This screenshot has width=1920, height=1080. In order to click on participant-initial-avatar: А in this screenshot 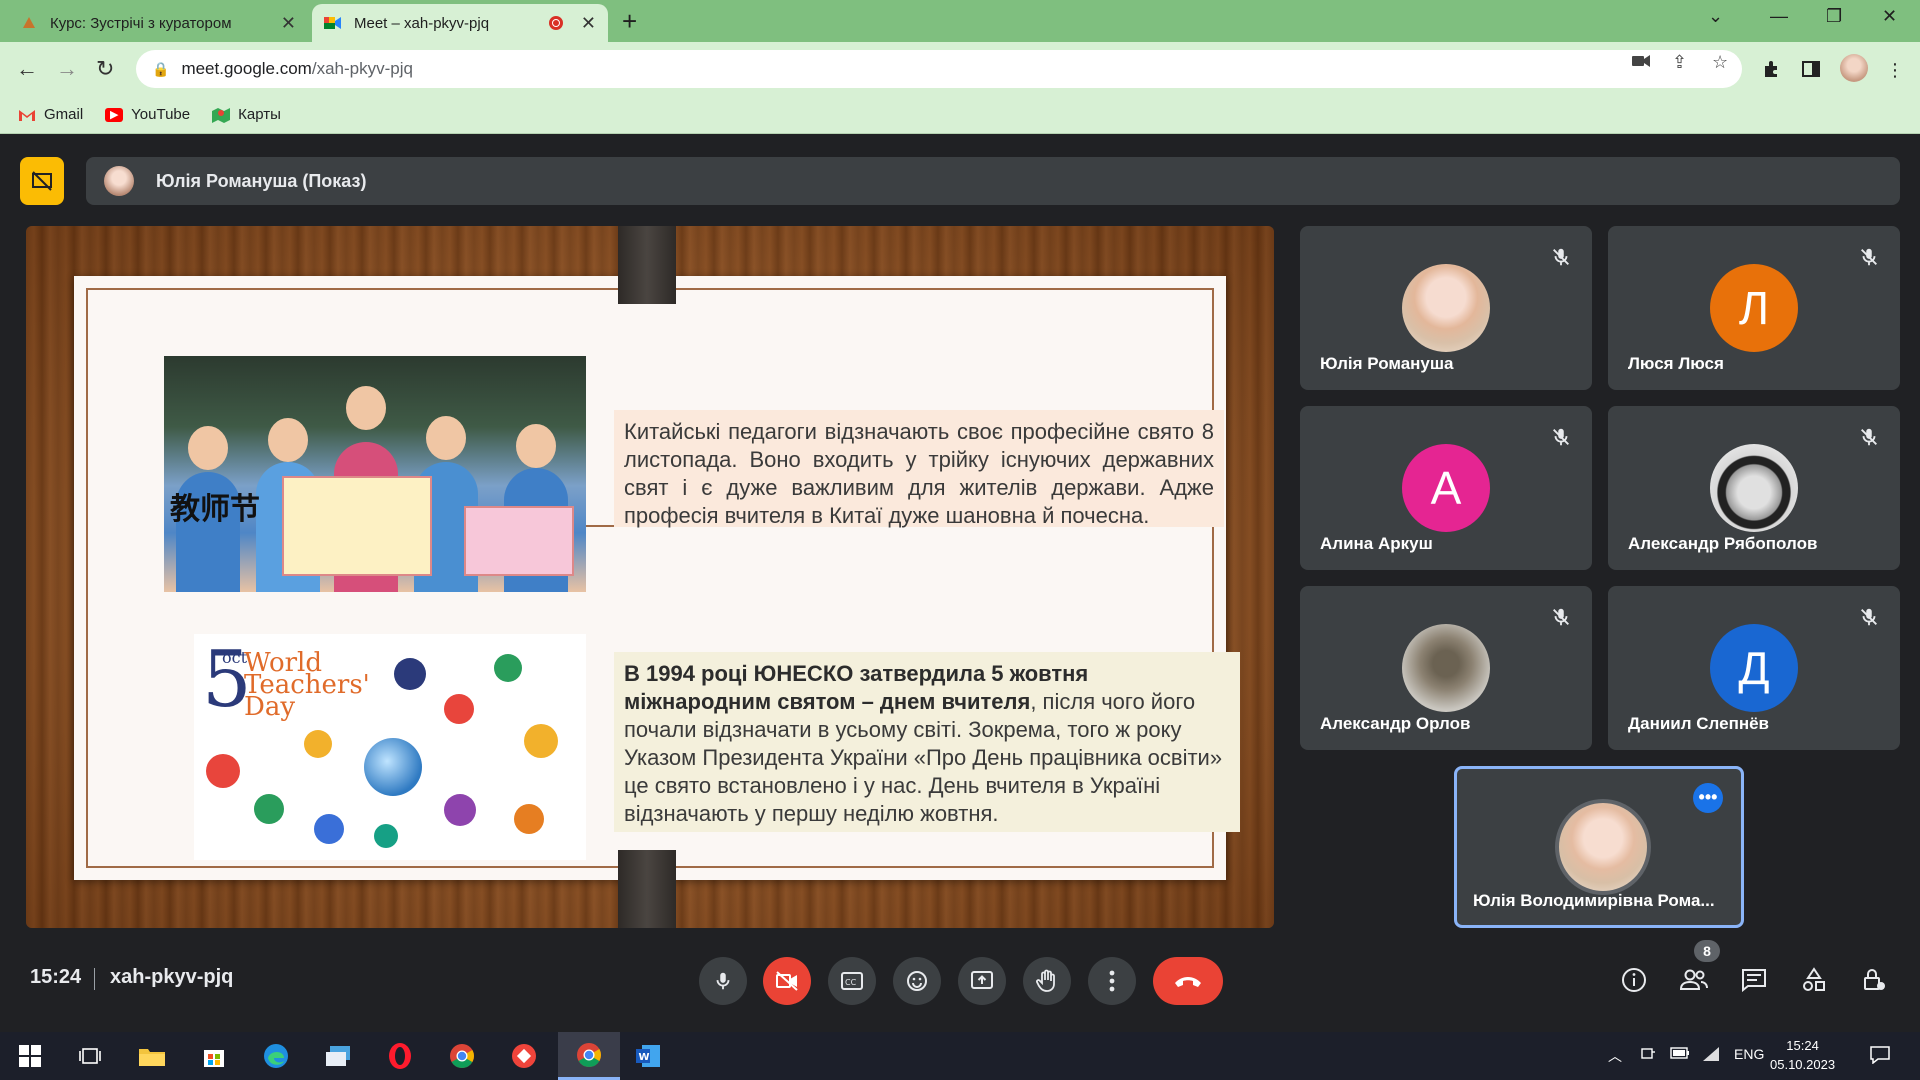, I will do `click(1446, 488)`.